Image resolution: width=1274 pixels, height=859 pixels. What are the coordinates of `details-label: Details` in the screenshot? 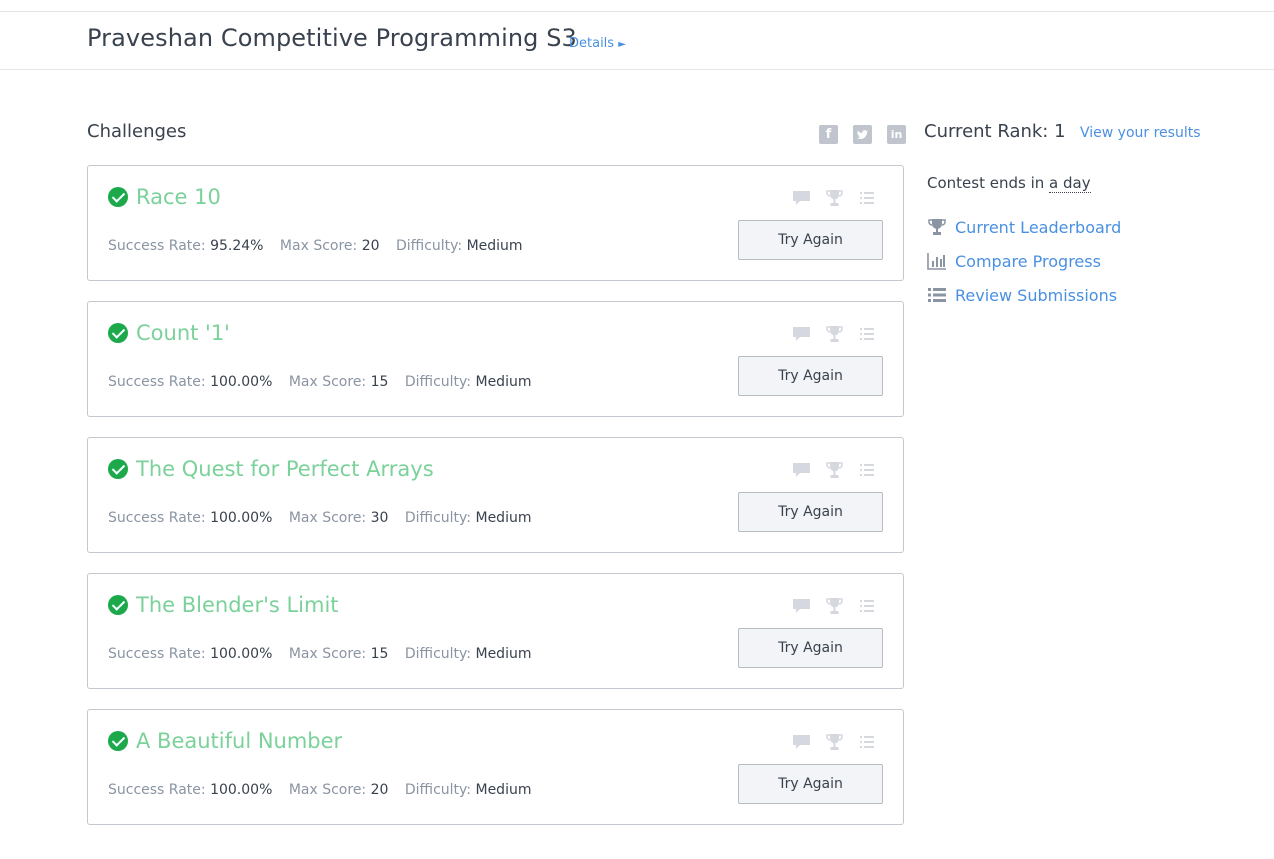 It's located at (592, 43).